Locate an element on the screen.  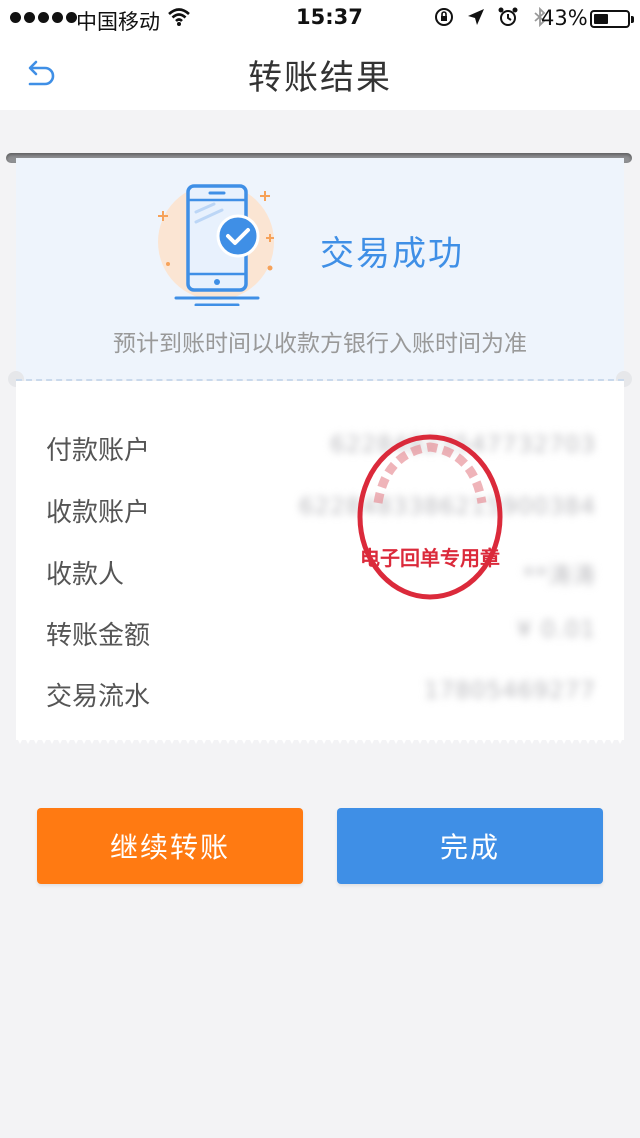
wifi-icon is located at coordinates (179, 17).